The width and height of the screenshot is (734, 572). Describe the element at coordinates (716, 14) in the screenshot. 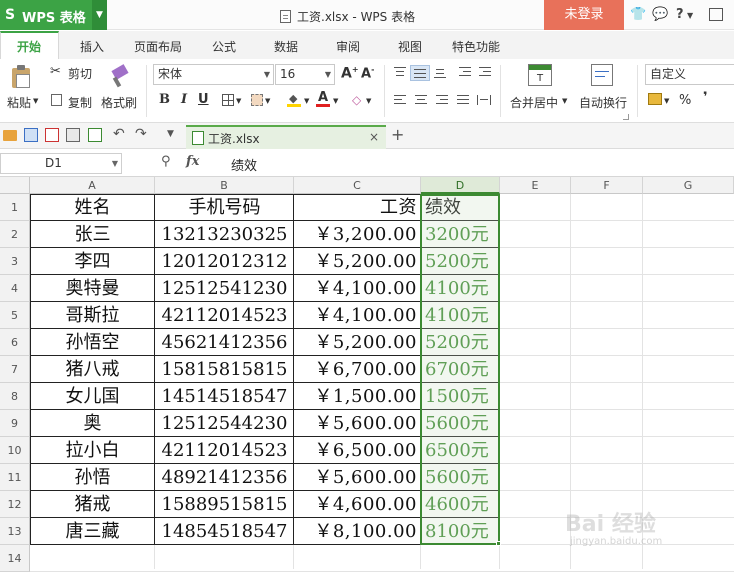

I see `restore-window-icon` at that location.